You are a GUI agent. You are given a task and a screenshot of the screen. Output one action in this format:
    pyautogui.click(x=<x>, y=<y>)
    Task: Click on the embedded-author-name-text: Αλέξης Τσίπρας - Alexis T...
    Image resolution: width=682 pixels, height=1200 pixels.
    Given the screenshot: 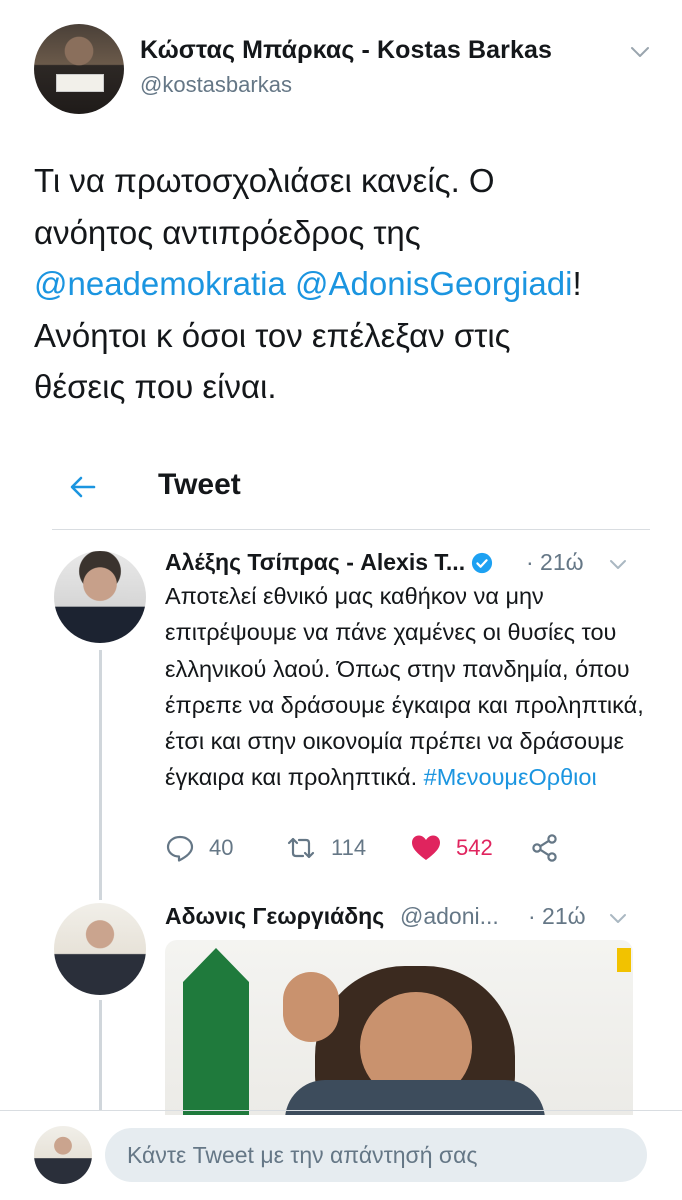 What is the action you would take?
    pyautogui.click(x=315, y=562)
    